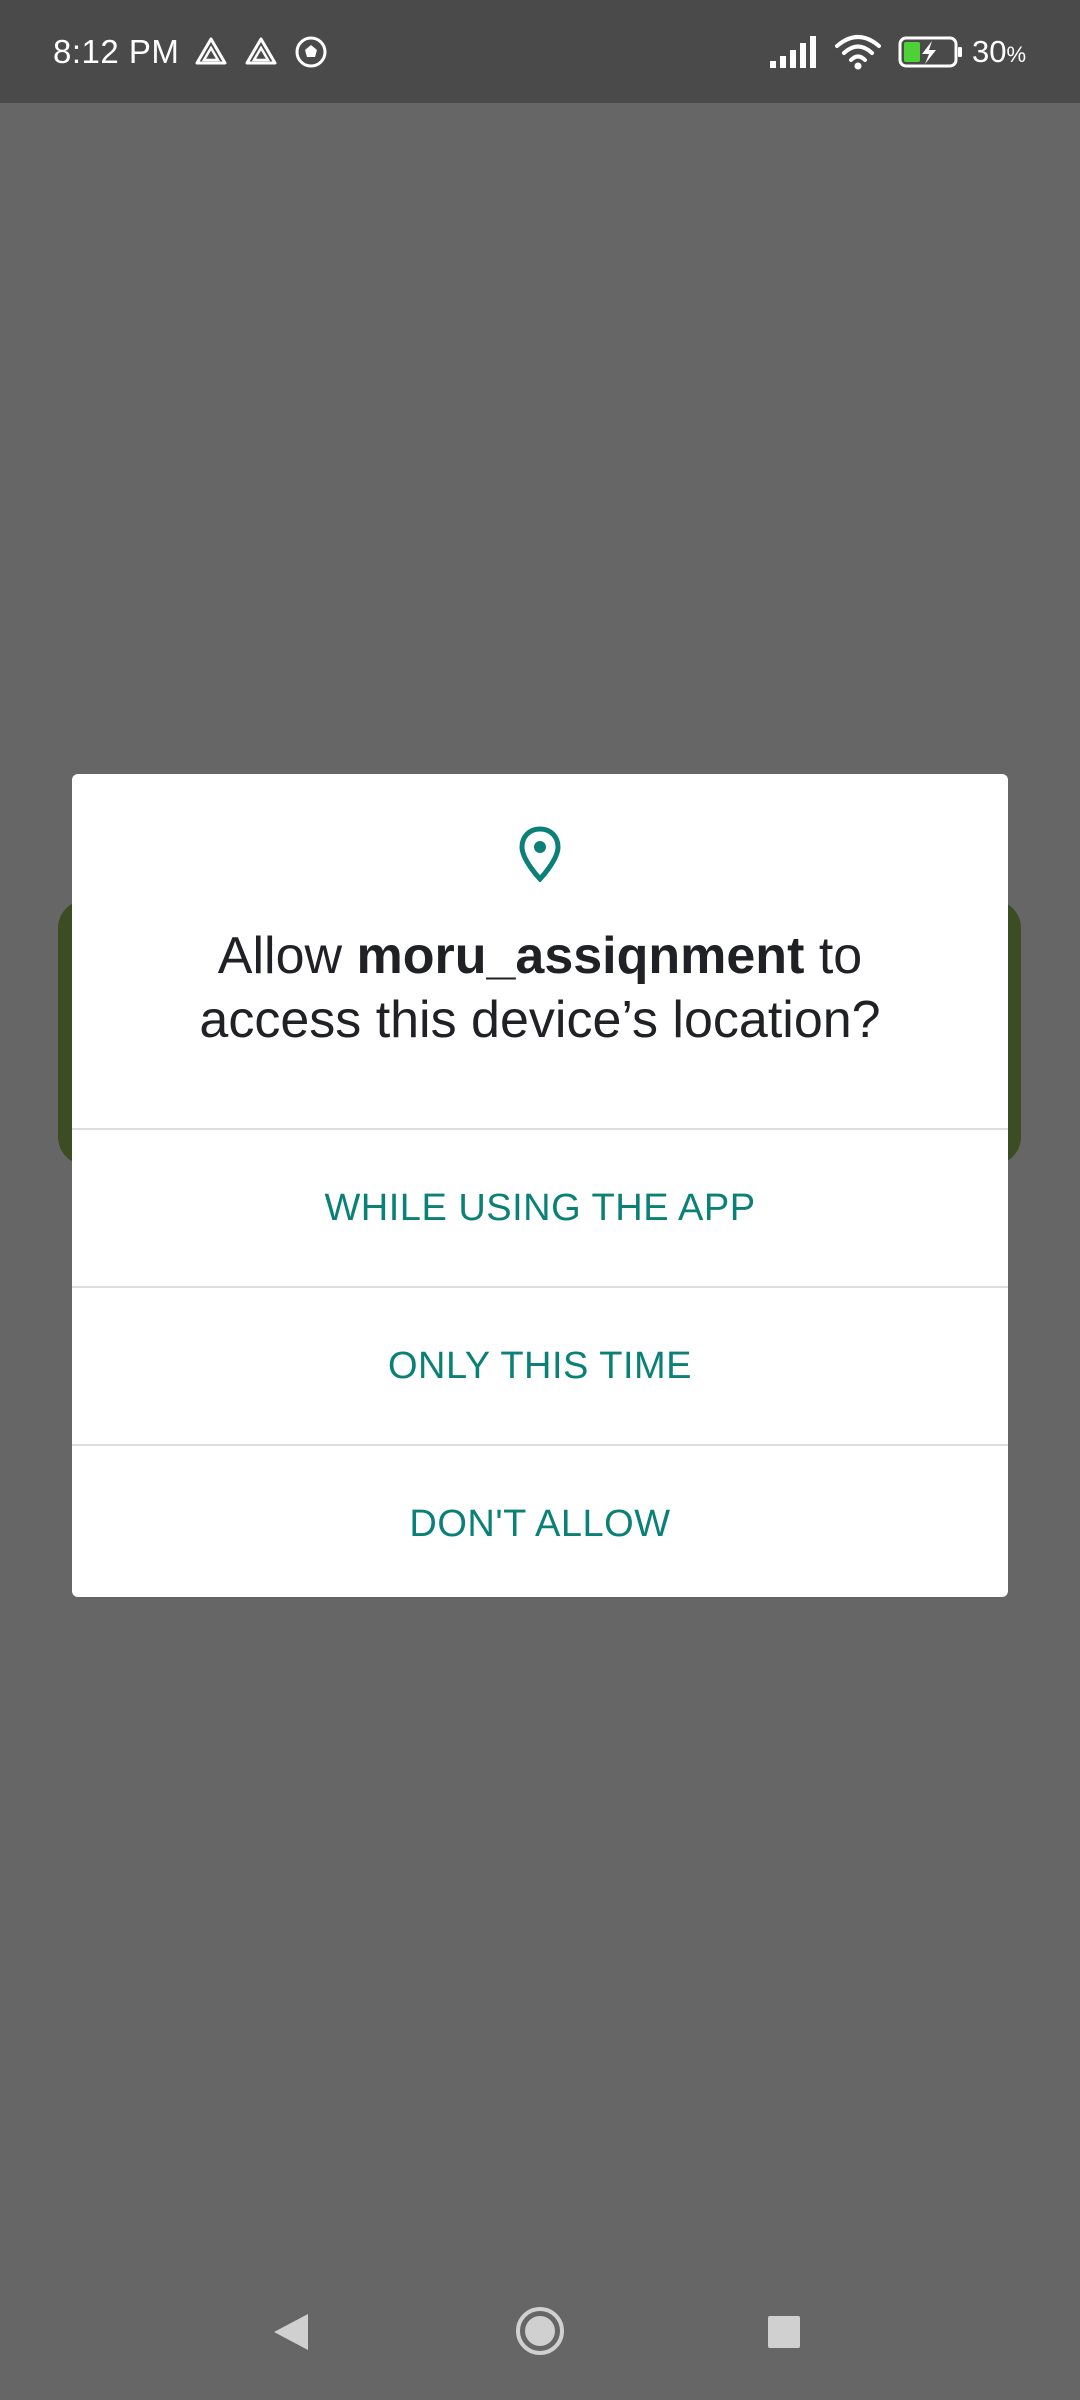 The image size is (1080, 2400). Describe the element at coordinates (540, 1020) in the screenshot. I see `title-line2: access this device’s location?` at that location.